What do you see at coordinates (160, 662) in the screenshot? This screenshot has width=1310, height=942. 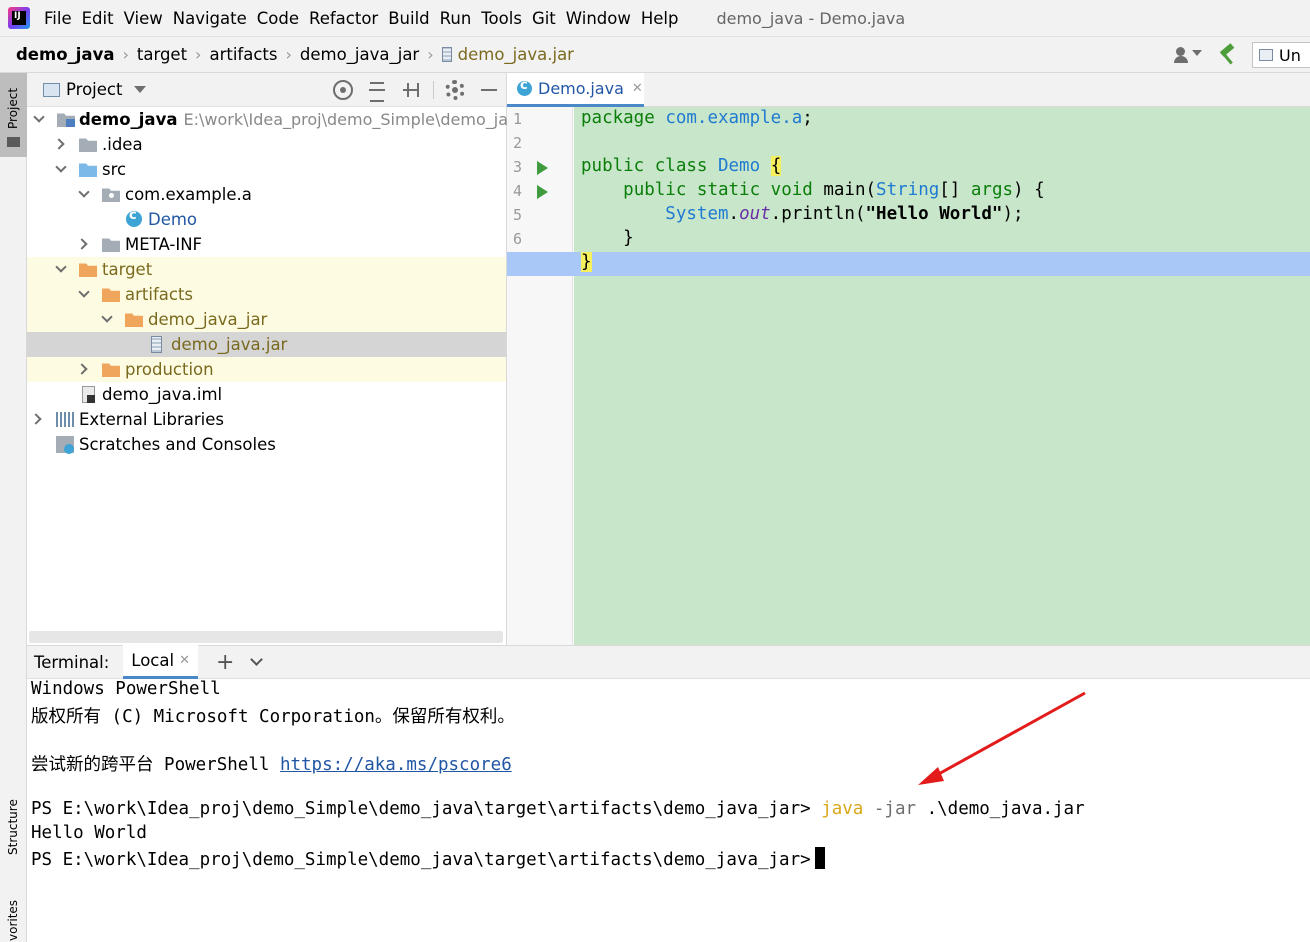 I see `tab-local: Local ✕` at bounding box center [160, 662].